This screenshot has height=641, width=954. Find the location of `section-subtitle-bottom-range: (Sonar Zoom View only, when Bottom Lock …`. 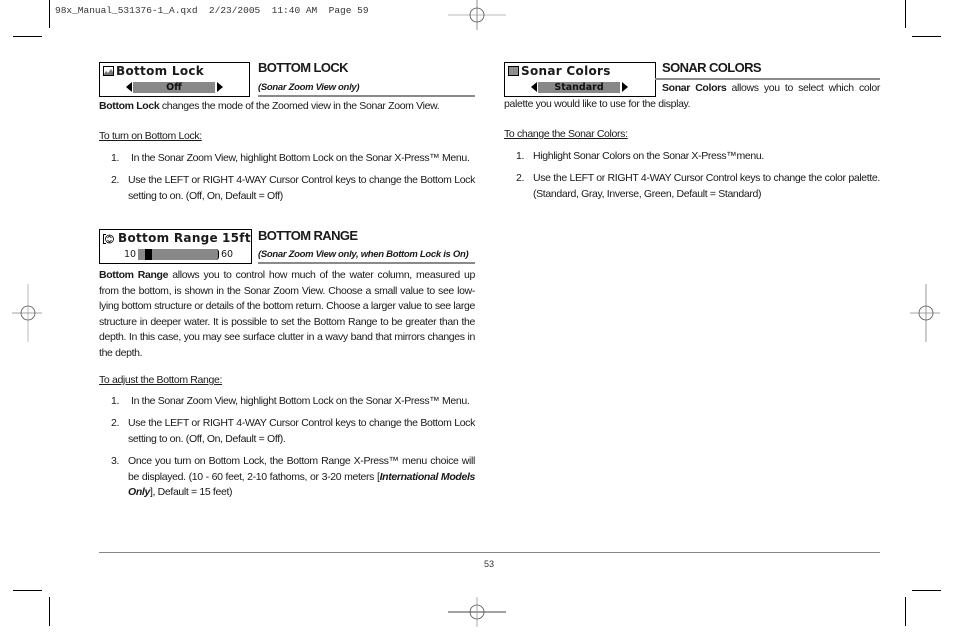

section-subtitle-bottom-range: (Sonar Zoom View only, when Bottom Lock … is located at coordinates (363, 254).